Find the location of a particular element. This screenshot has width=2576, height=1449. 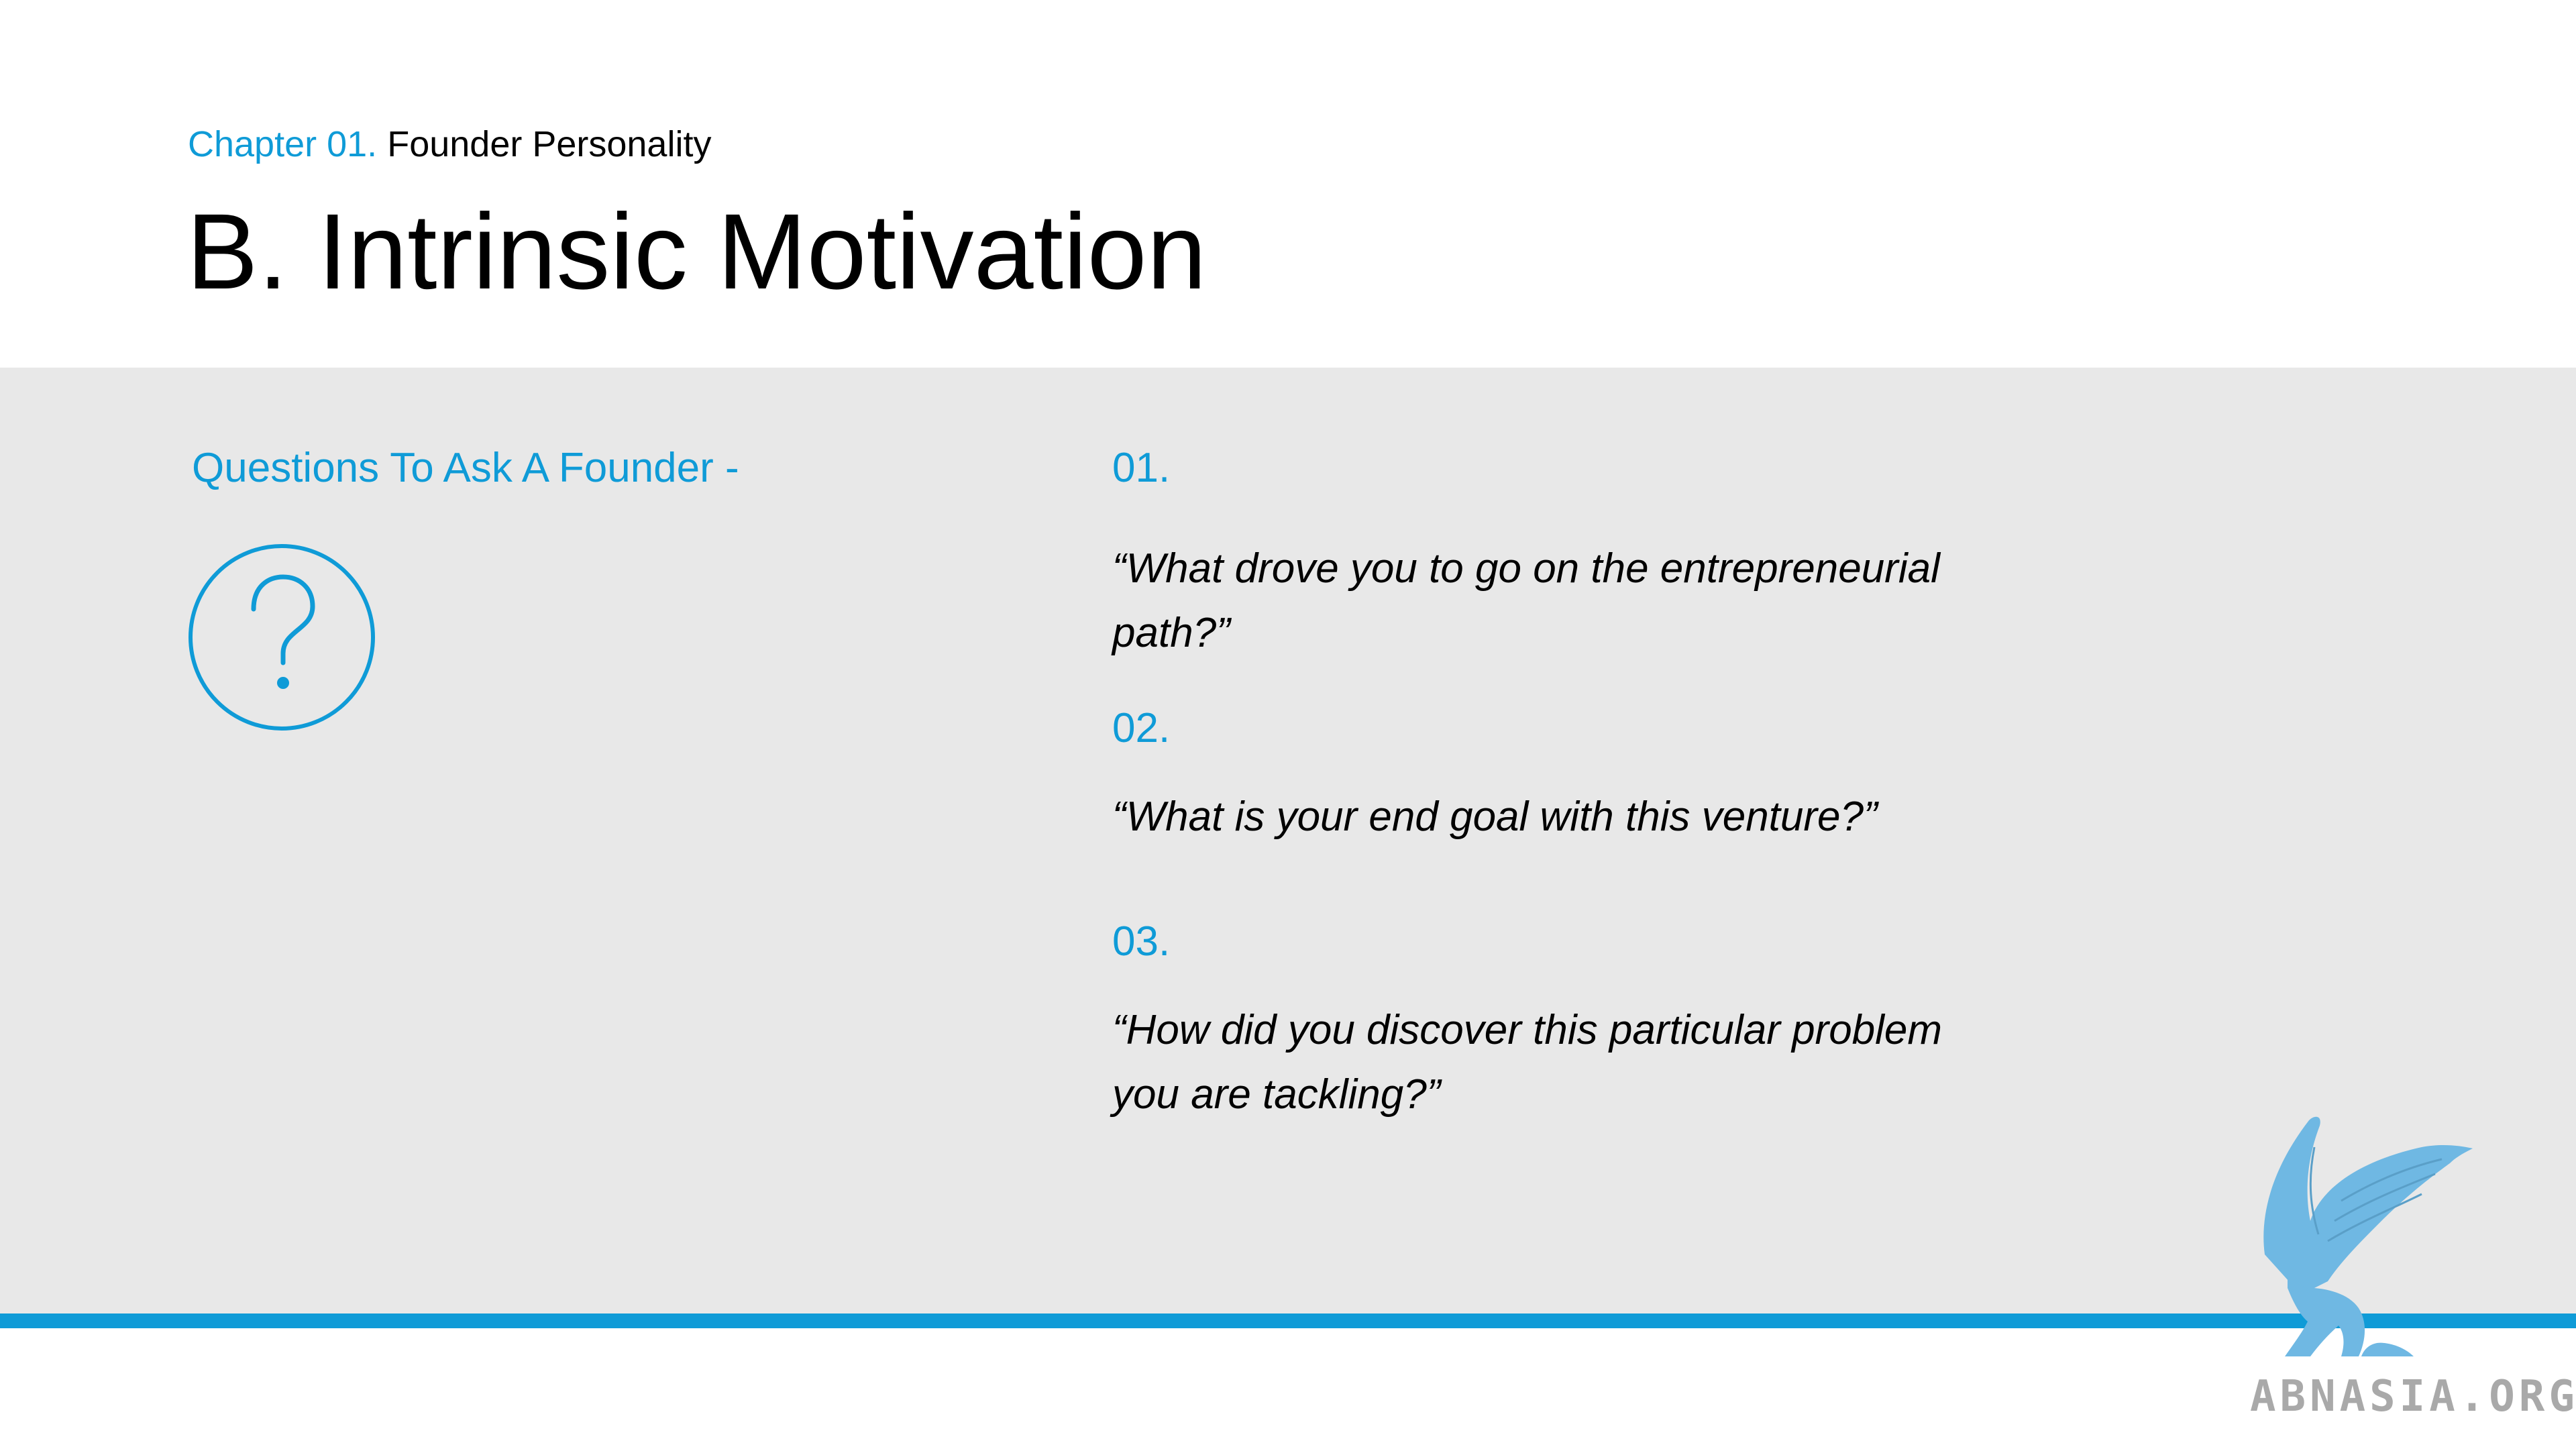

abnasia-logo: ABNASIA.ORG is located at coordinates (2408, 1274).